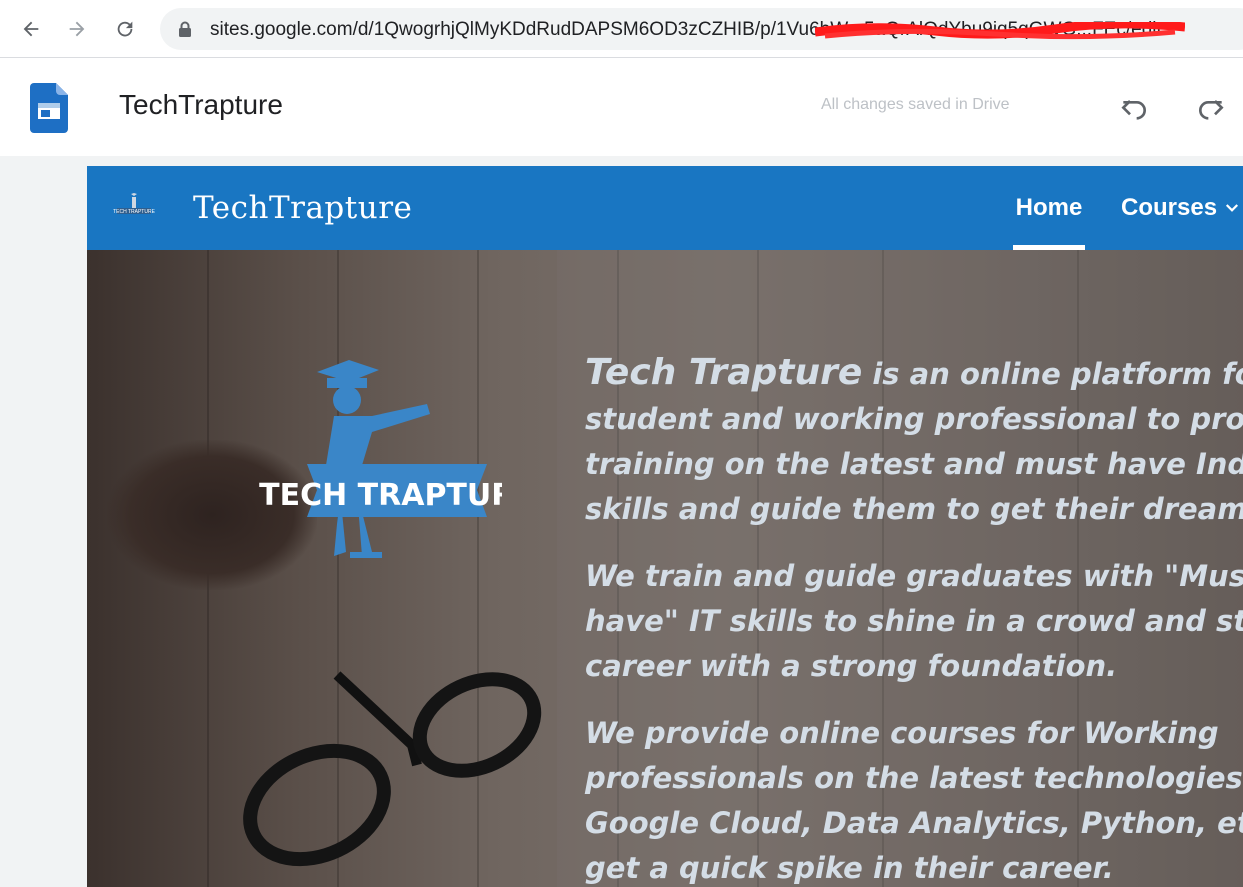 The image size is (1243, 887). I want to click on redo-icon, so click(1211, 109).